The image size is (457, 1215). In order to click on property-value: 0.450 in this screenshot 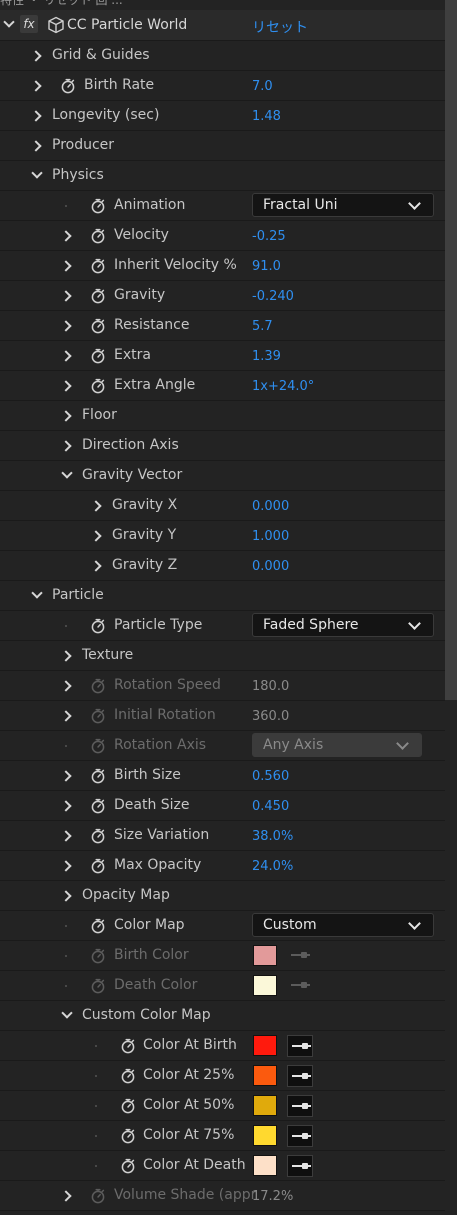, I will do `click(270, 806)`.